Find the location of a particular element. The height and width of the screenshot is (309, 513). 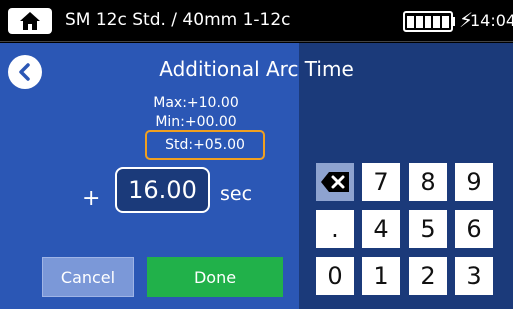

status-bar: SM 12c Std. / 40mm 1-12c ⚡ 14:04 is located at coordinates (256, 21).